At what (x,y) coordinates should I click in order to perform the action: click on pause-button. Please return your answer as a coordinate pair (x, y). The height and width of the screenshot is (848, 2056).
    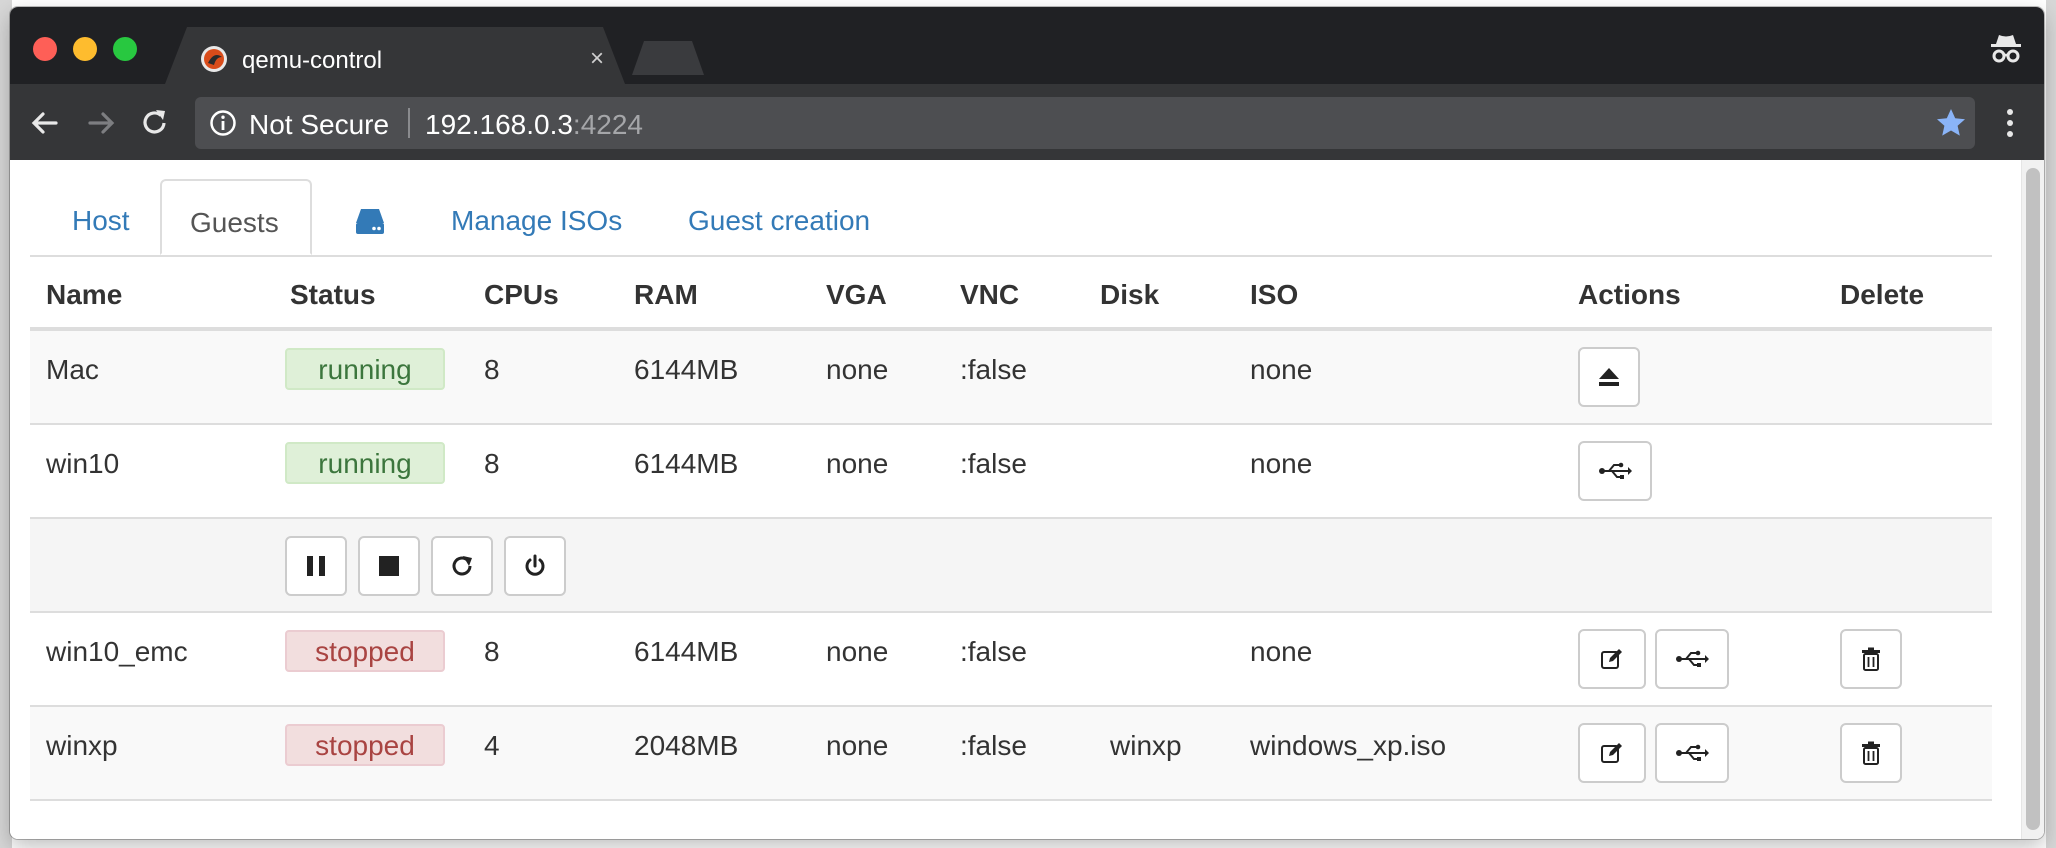
    Looking at the image, I should click on (316, 566).